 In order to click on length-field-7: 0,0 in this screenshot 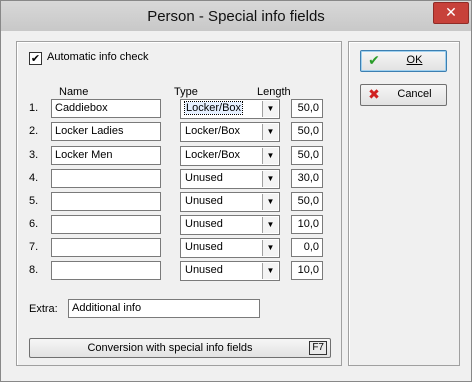, I will do `click(307, 247)`.